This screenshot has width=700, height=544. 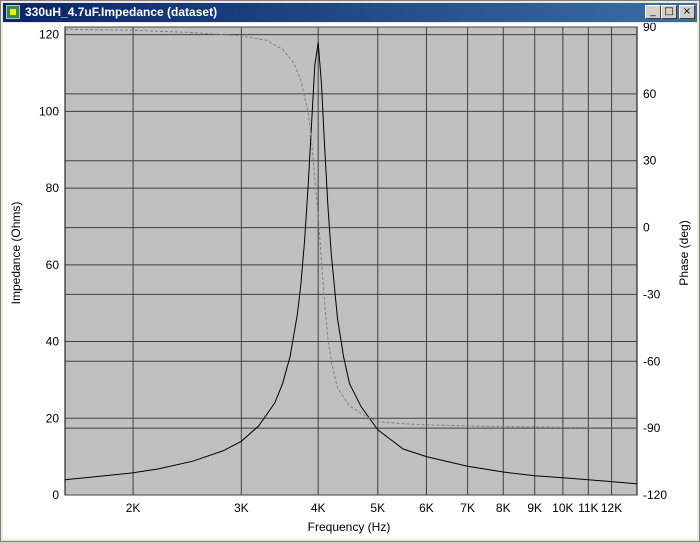 I want to click on y2-tick-label: -60, so click(x=652, y=361).